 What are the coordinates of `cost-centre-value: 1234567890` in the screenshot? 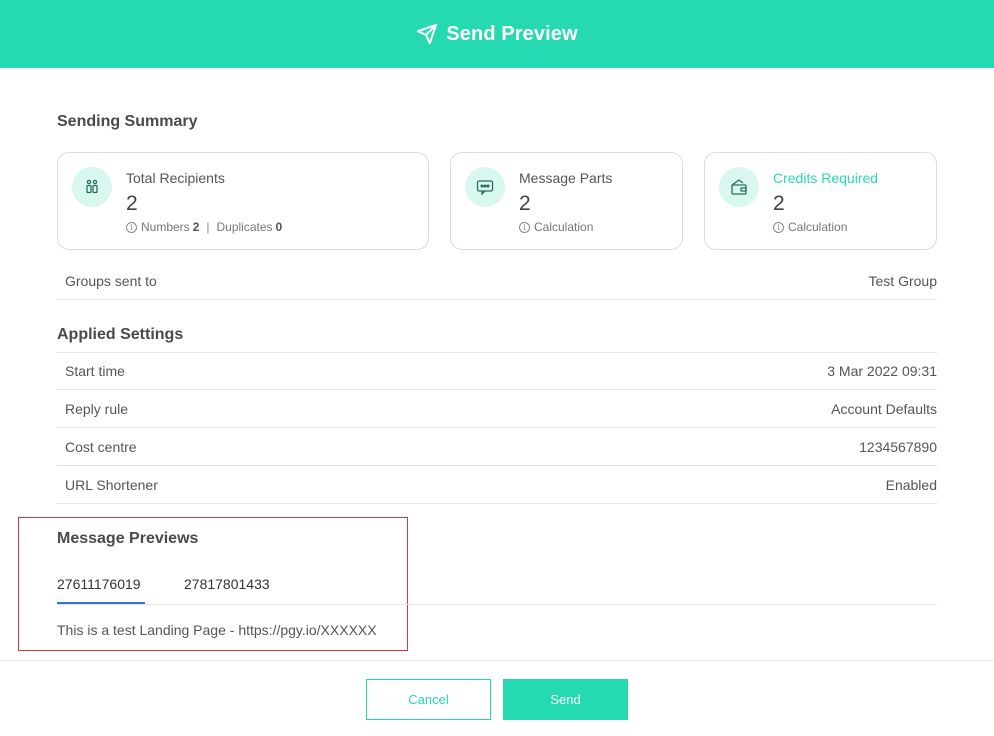 It's located at (898, 446).